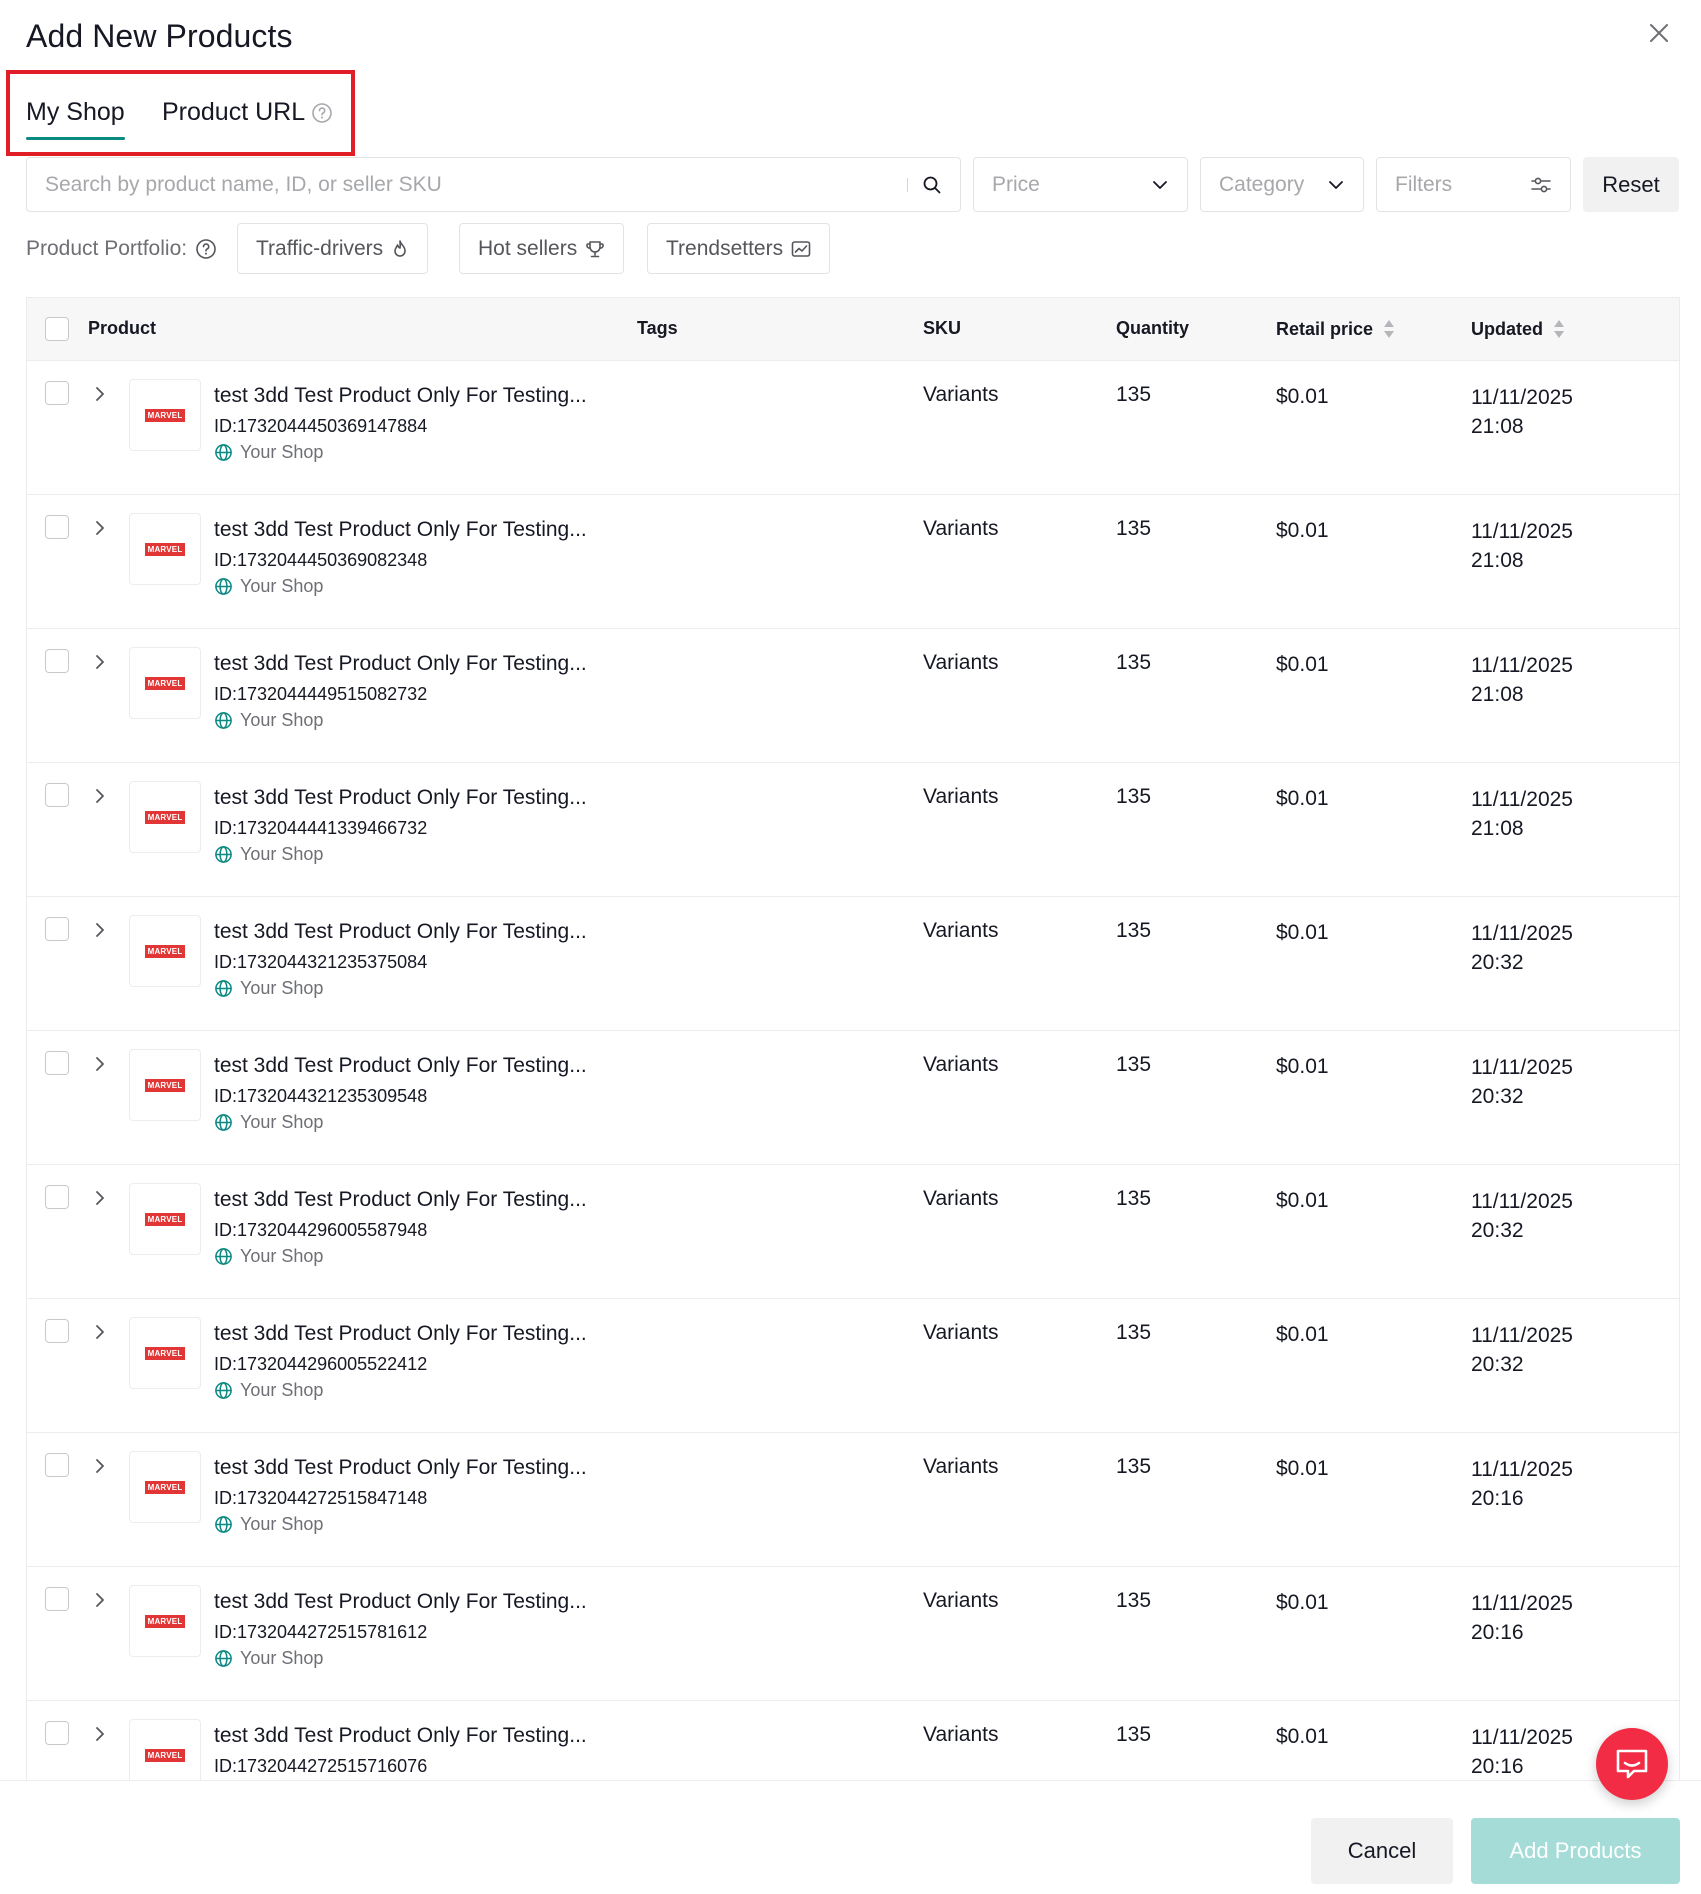  I want to click on header-retail-price: Retail price, so click(1335, 329).